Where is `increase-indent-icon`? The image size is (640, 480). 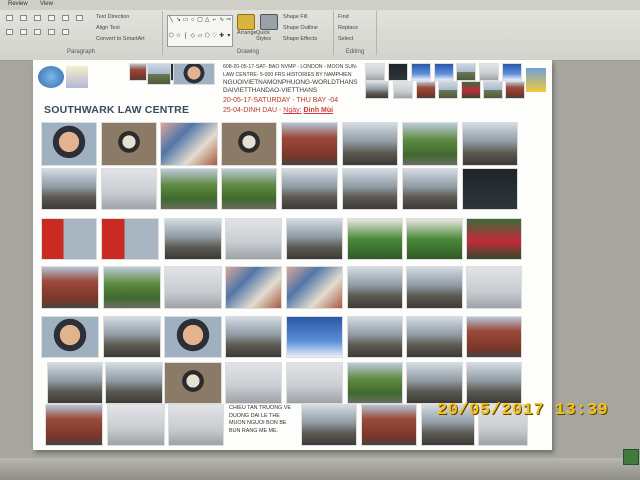 increase-indent-icon is located at coordinates (51, 18).